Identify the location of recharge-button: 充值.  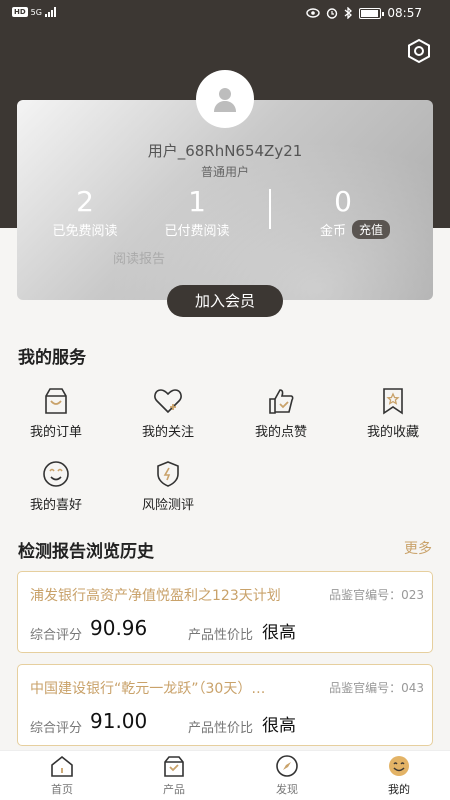
(371, 229).